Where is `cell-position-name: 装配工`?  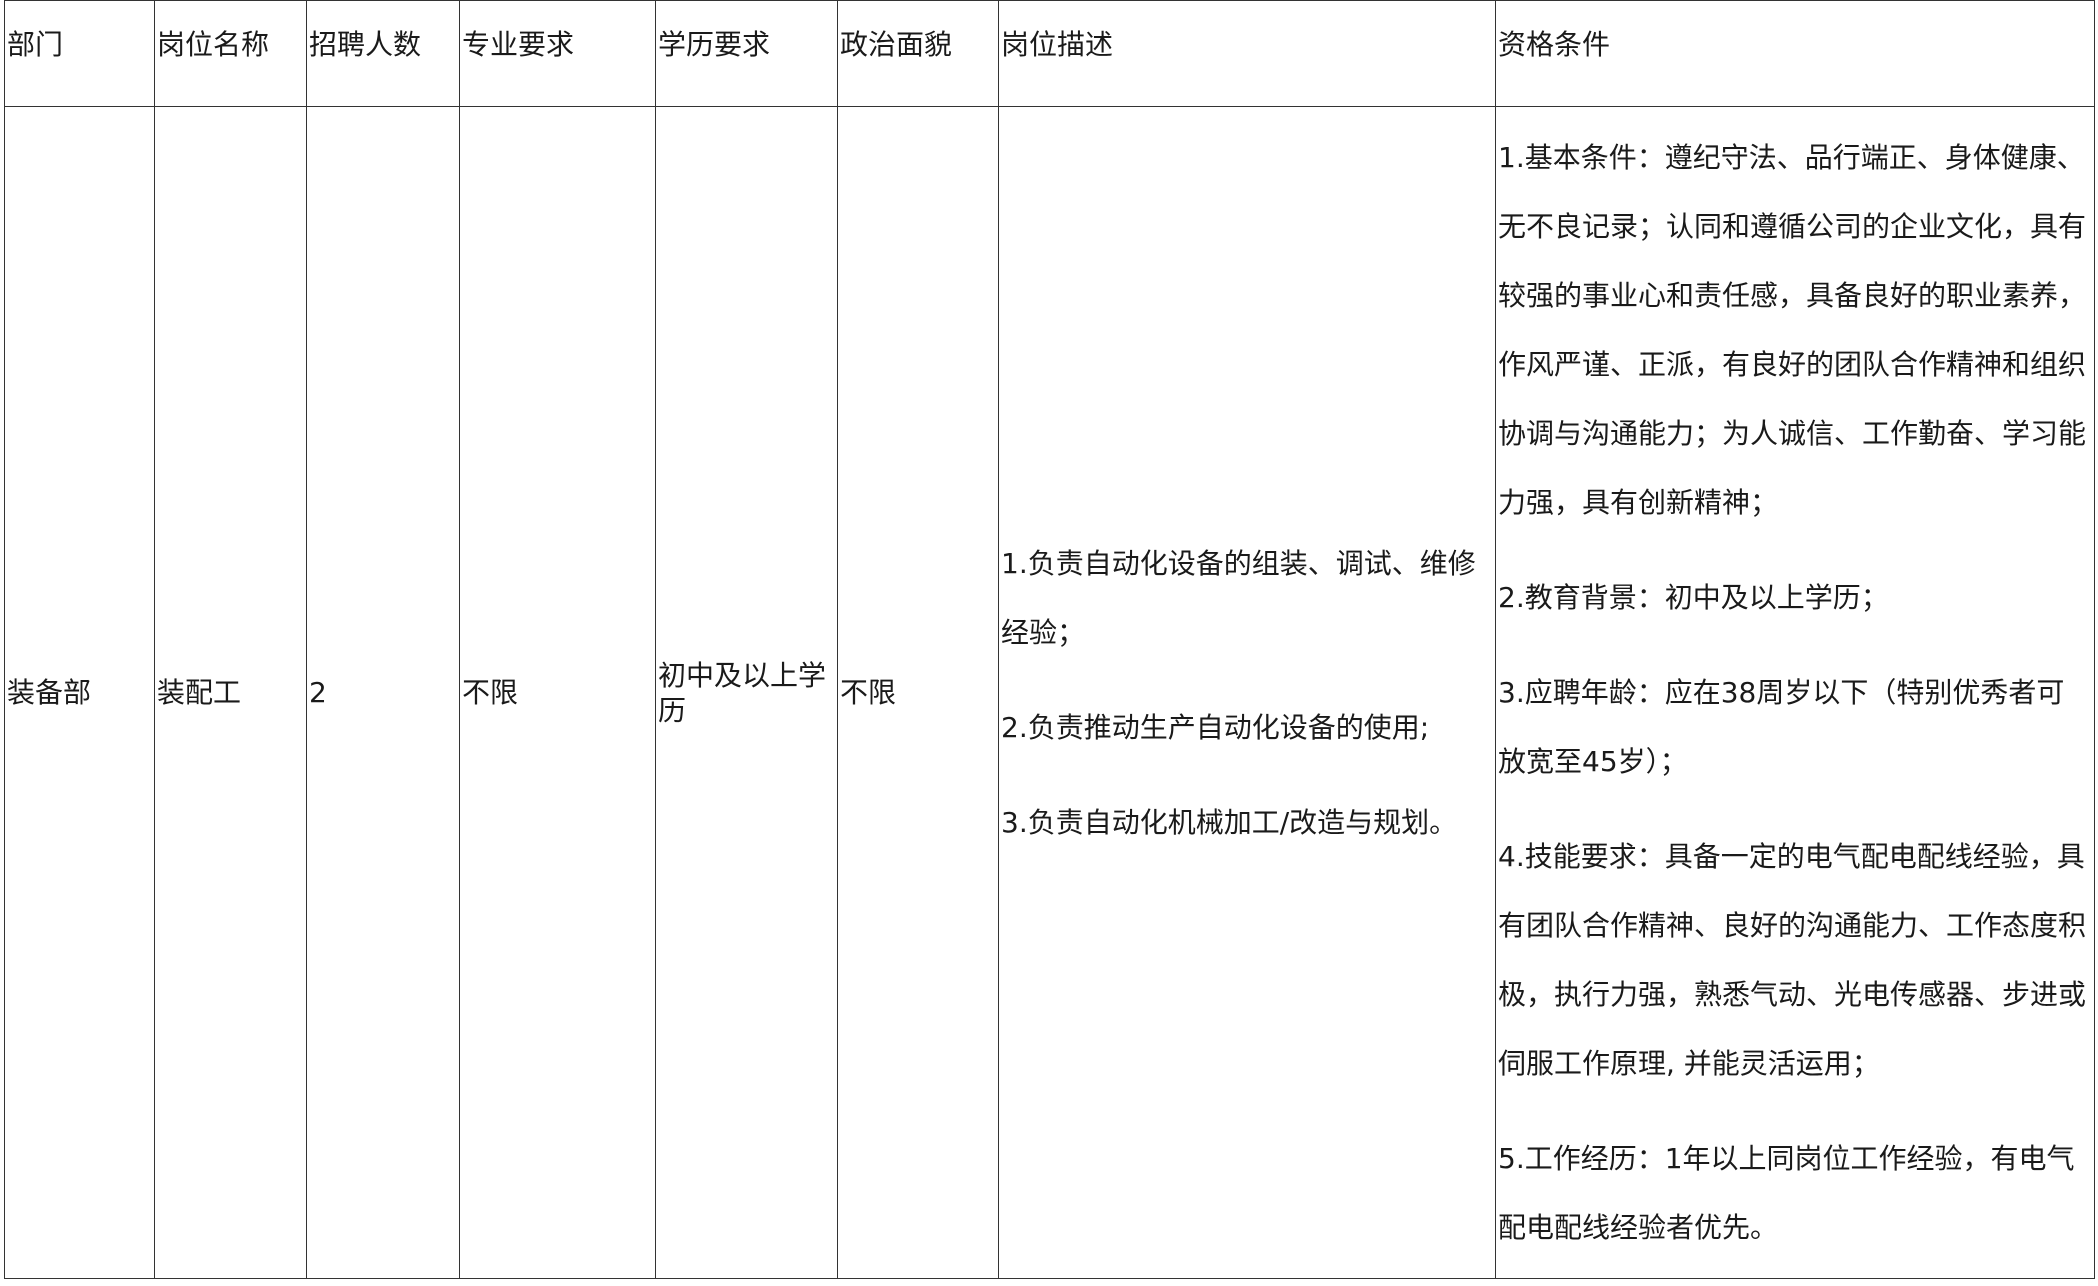
cell-position-name: 装配工 is located at coordinates (230, 692).